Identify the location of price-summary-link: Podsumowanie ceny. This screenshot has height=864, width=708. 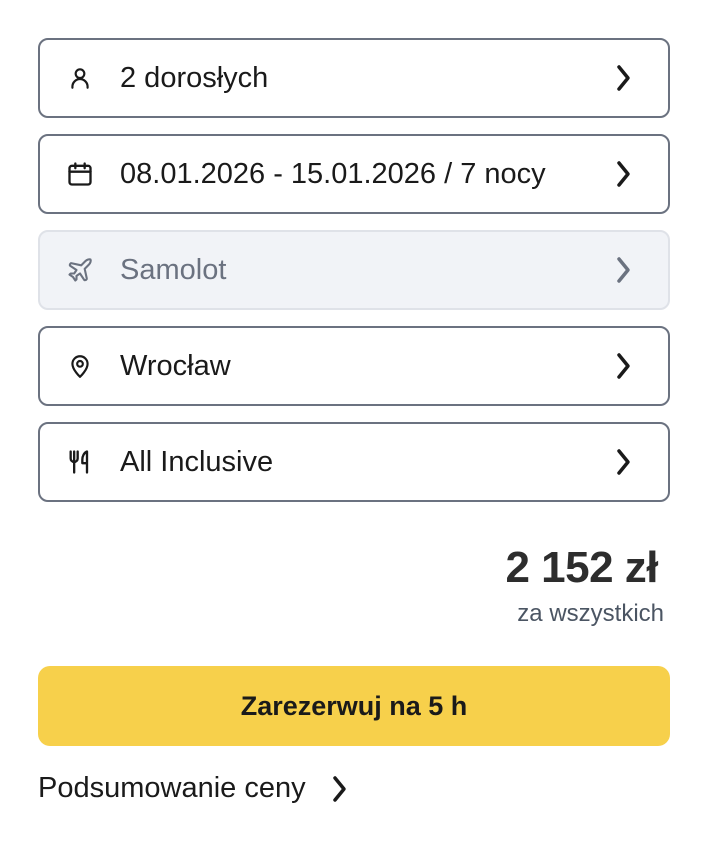
(194, 788).